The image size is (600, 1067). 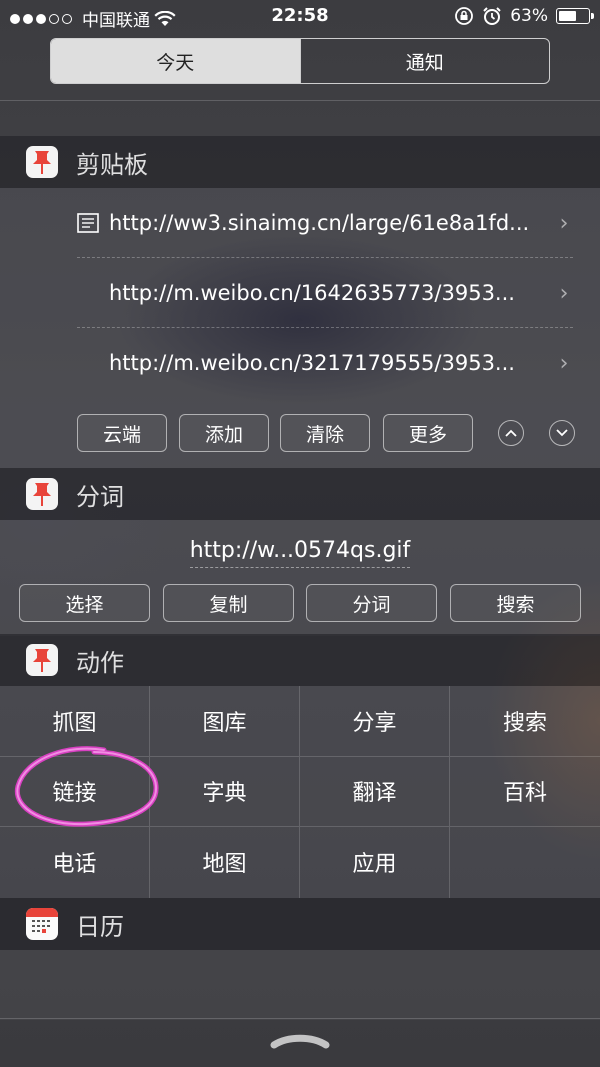 What do you see at coordinates (325, 433) in the screenshot?
I see `clear-button: 清除` at bounding box center [325, 433].